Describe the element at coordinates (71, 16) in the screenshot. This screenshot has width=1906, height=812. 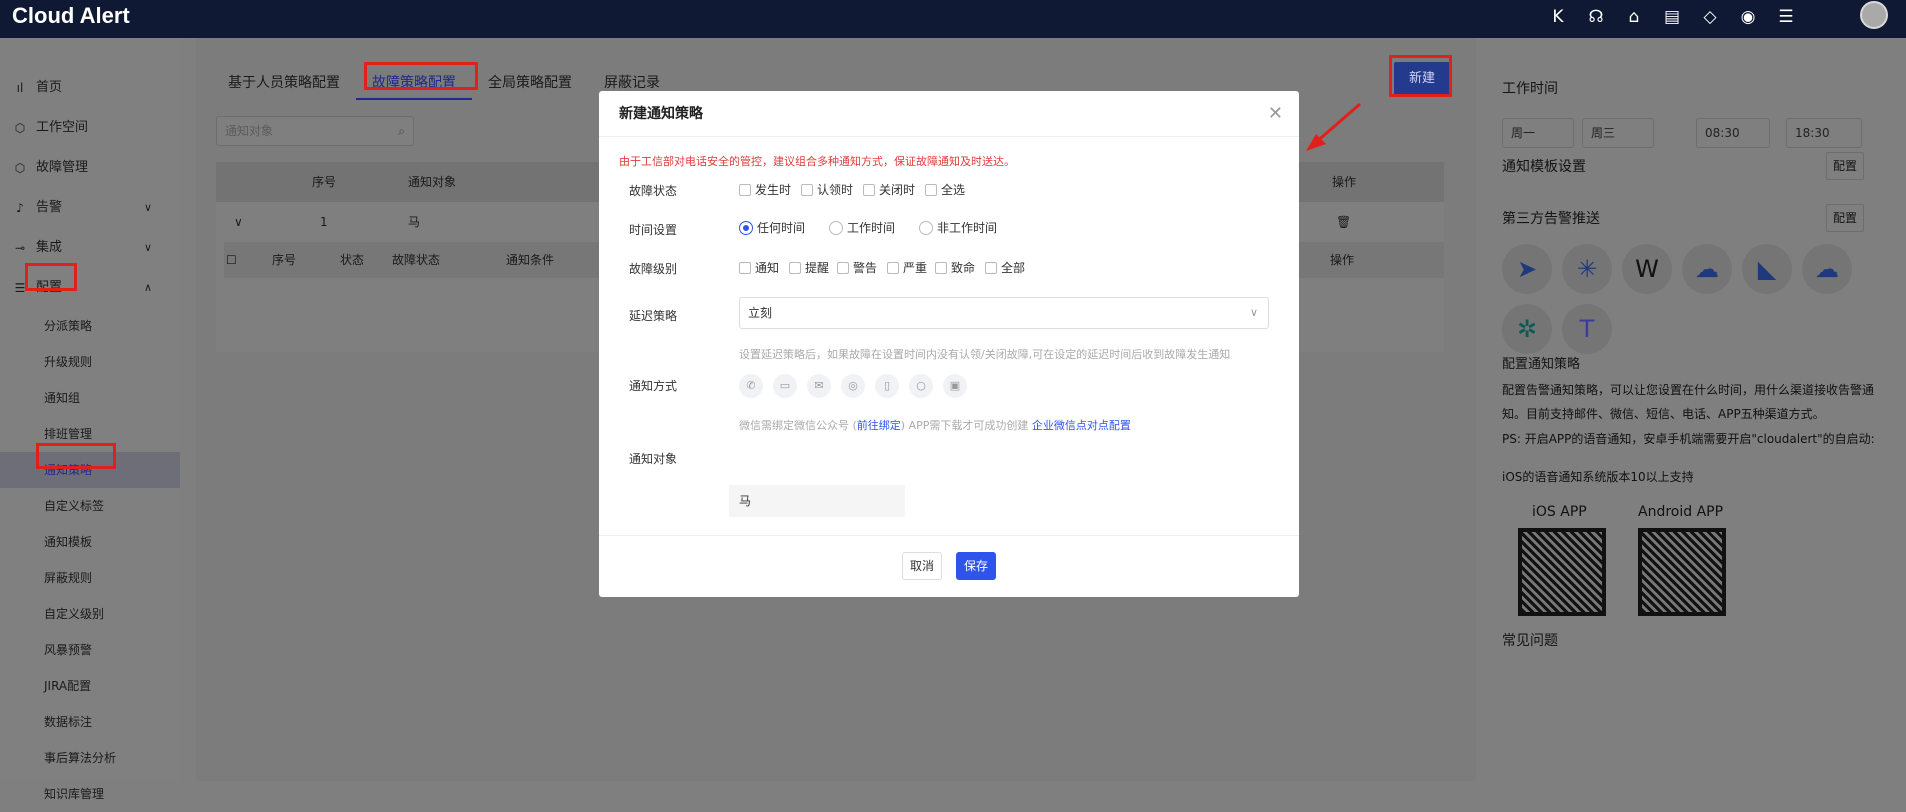
I see `app-logo: Cloud Alert` at that location.